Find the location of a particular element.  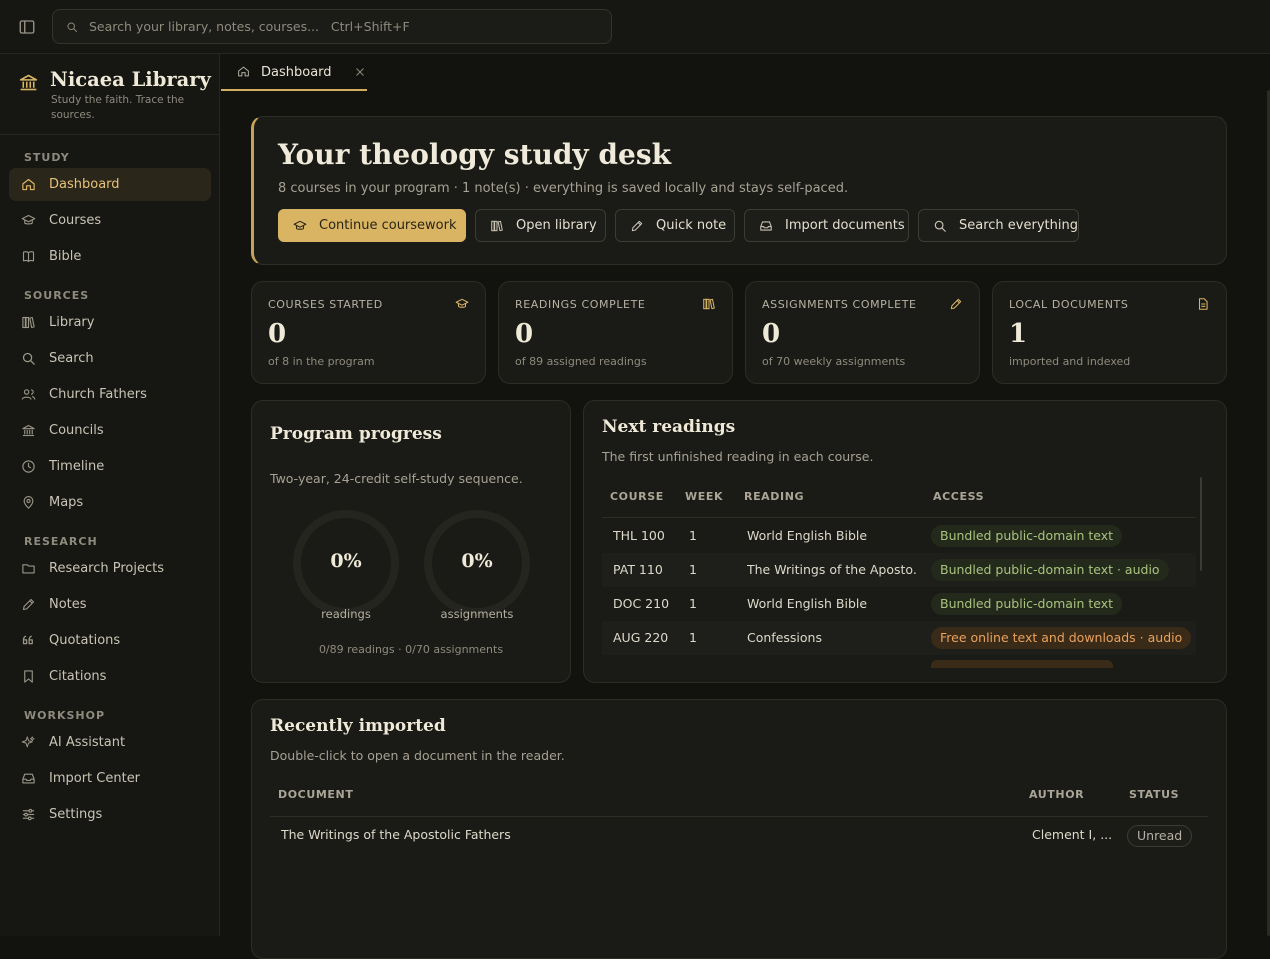

sidebar-item-label: Notes is located at coordinates (68, 604).